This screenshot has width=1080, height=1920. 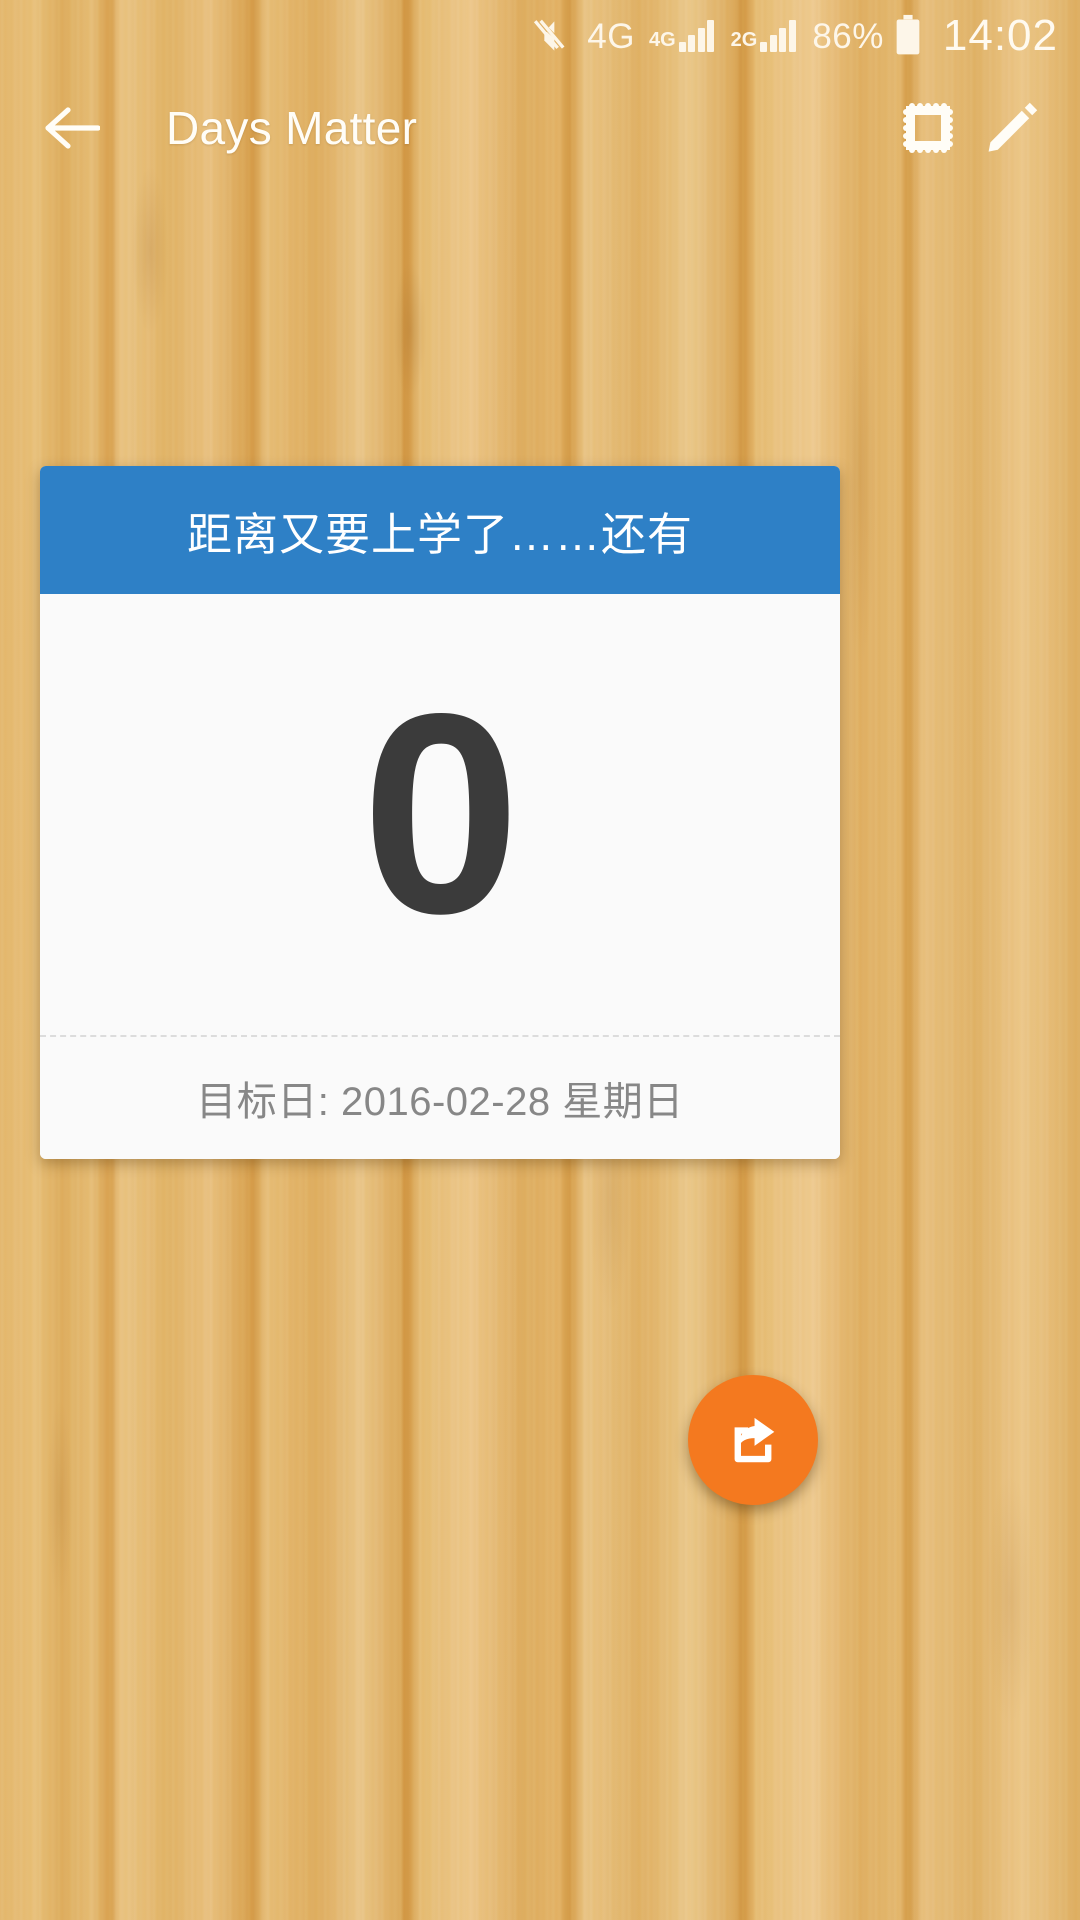 I want to click on page-title: Days Matter, so click(x=292, y=128).